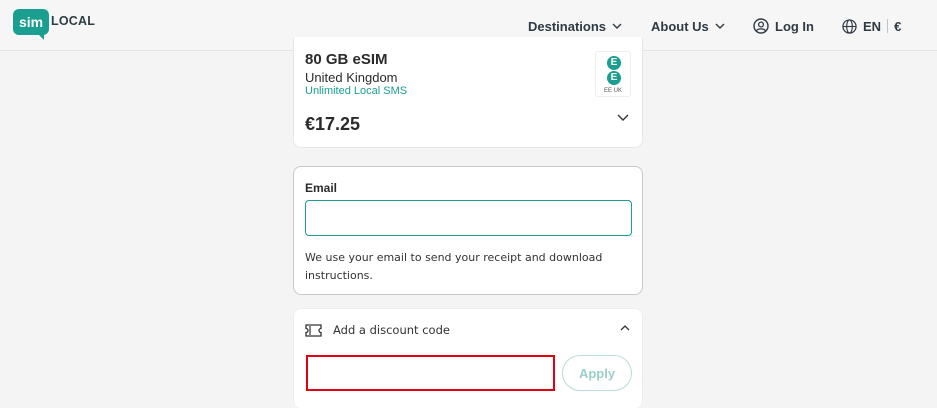 This screenshot has width=937, height=408. Describe the element at coordinates (313, 330) in the screenshot. I see `ticket-icon` at that location.